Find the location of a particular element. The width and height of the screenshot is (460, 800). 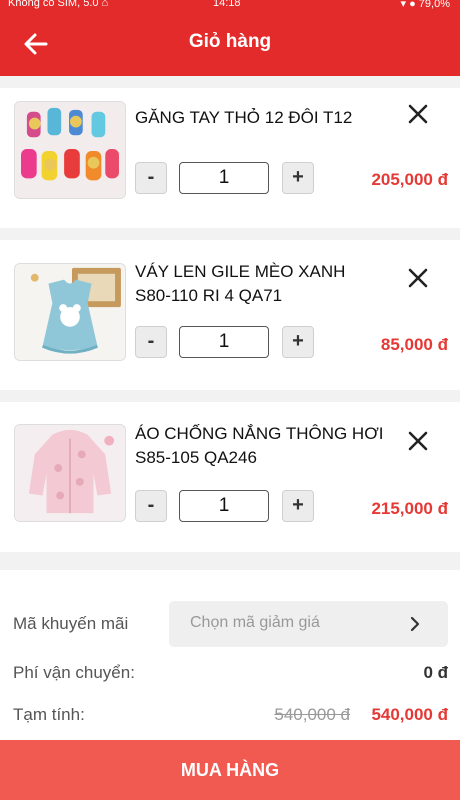

dress-image-icon is located at coordinates (70, 312).